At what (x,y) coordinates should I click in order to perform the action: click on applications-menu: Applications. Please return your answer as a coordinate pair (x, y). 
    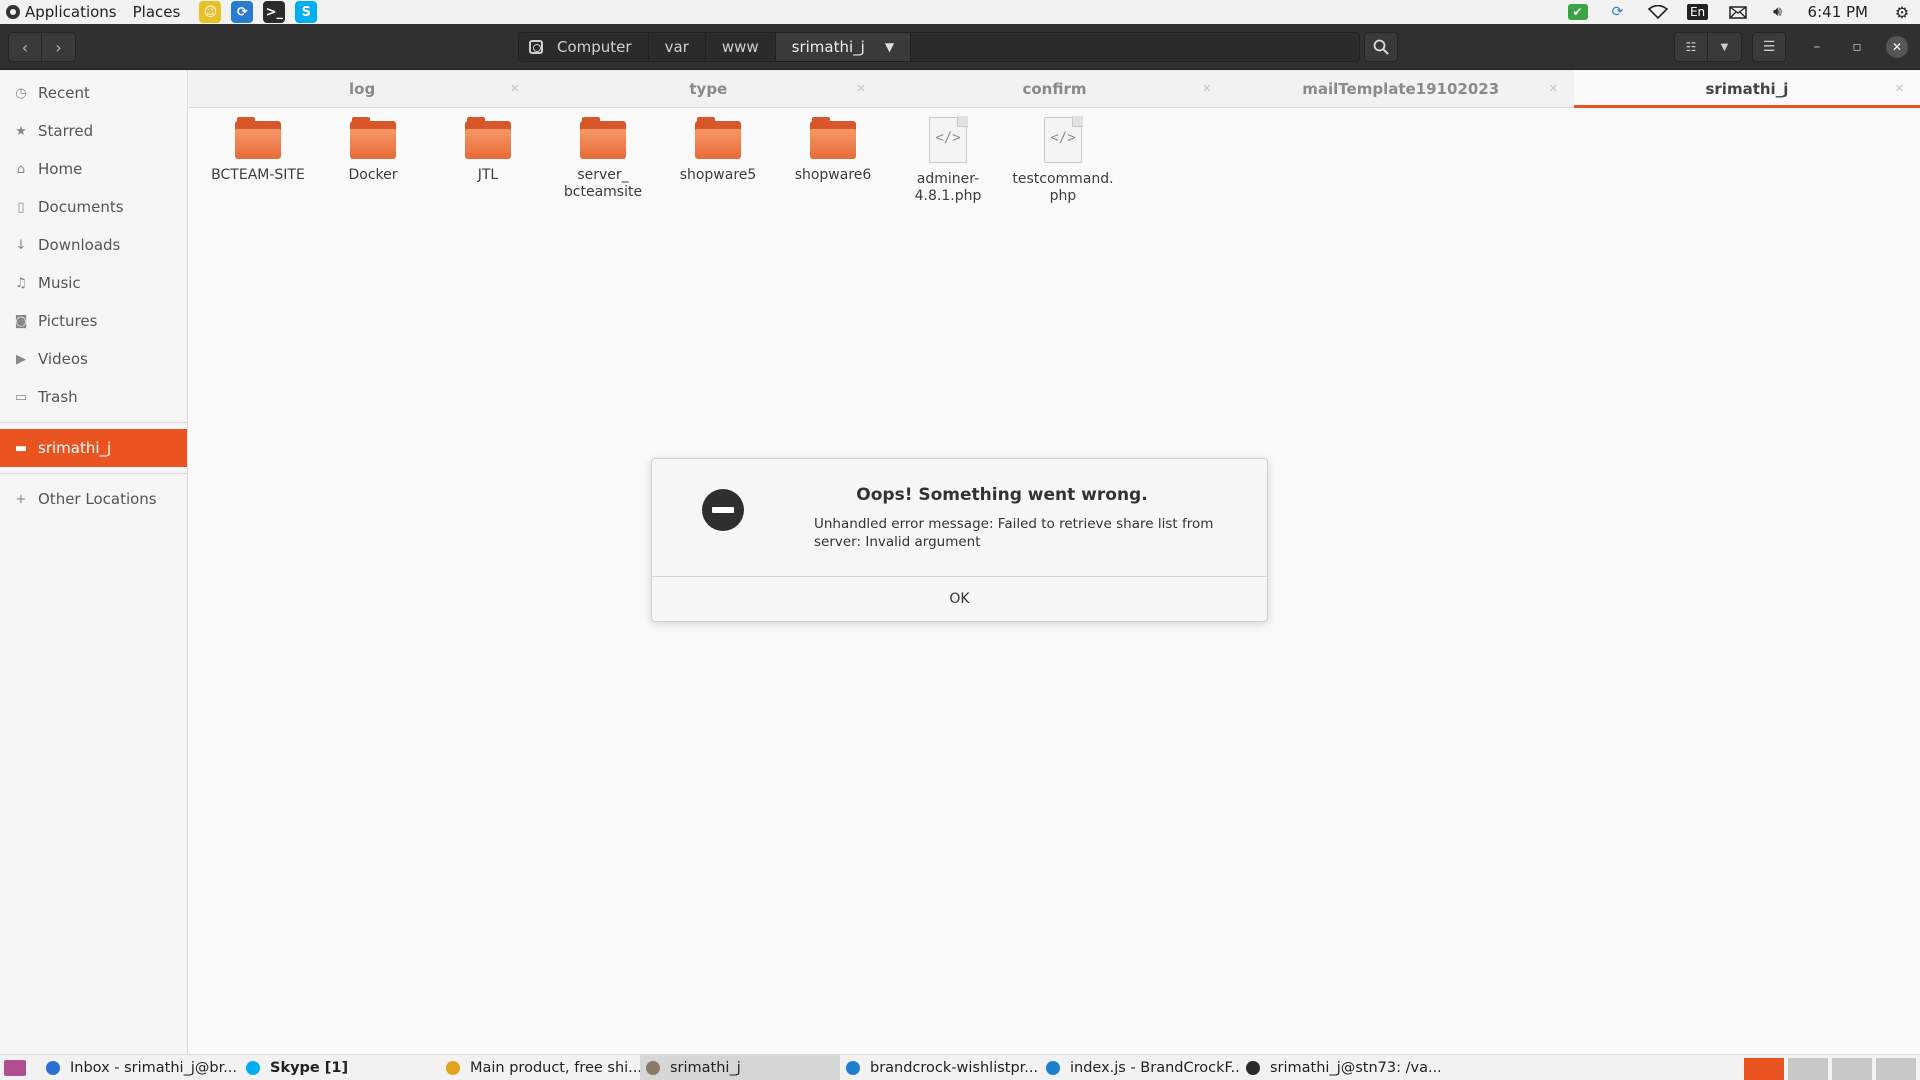
    Looking at the image, I should click on (62, 12).